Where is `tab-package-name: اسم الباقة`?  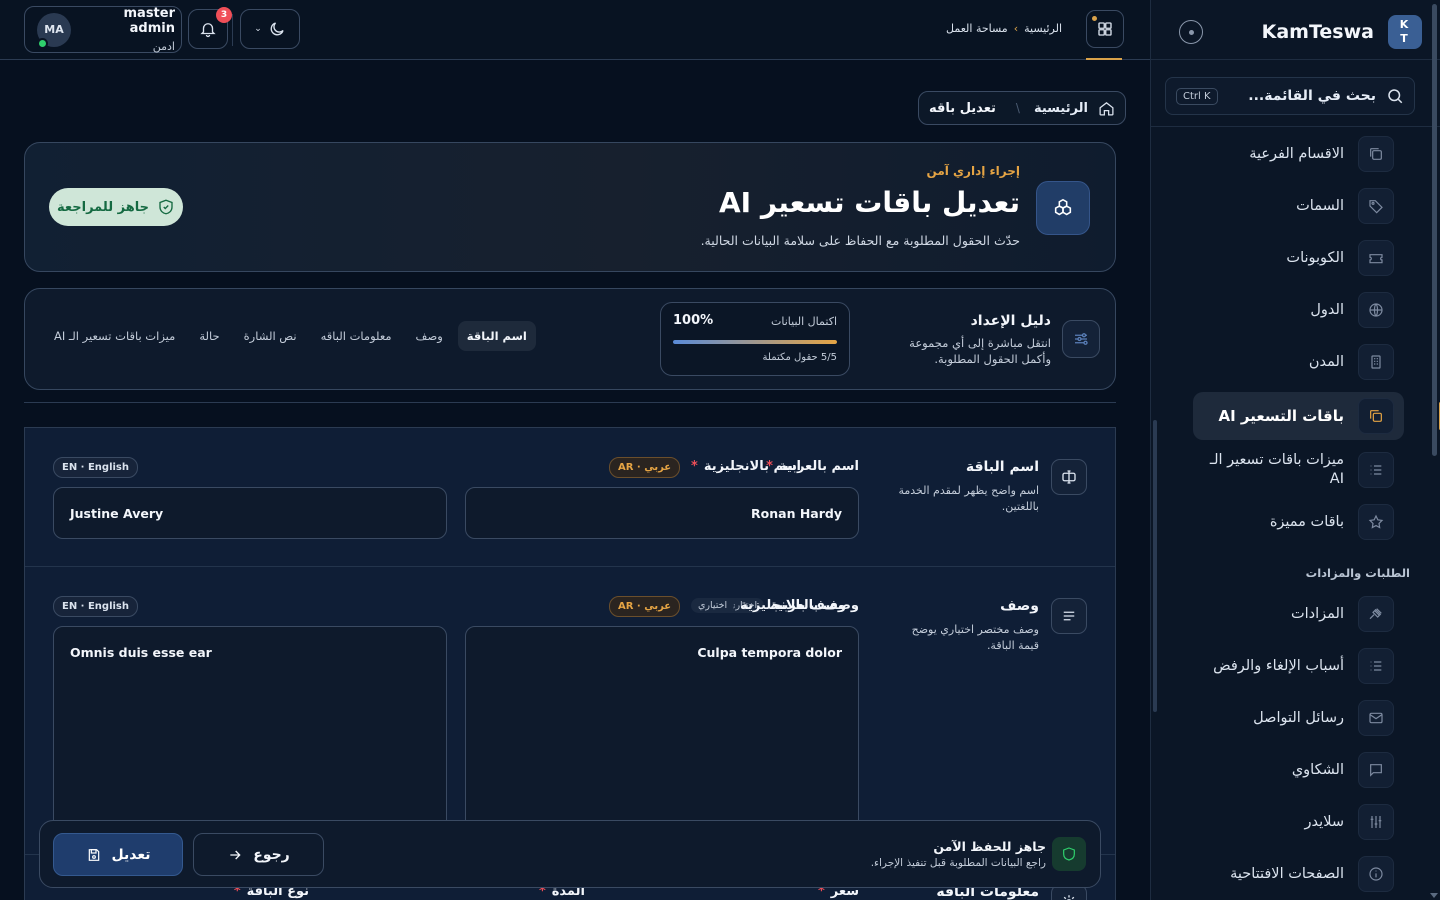
tab-package-name: اسم الباقة is located at coordinates (496, 336).